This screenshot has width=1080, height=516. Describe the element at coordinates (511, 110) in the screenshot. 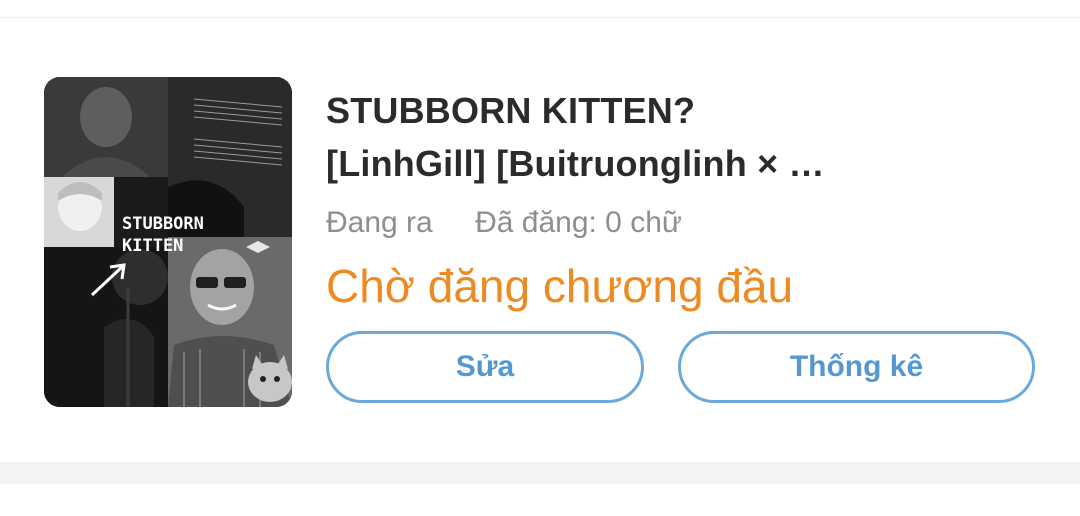

I see `story-title-line1: STUBBORN KITTEN?` at that location.